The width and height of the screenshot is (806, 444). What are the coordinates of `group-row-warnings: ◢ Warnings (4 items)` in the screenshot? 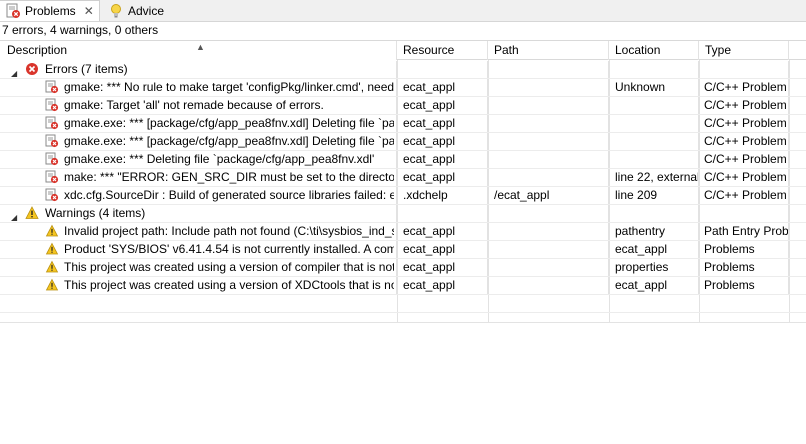 It's located at (403, 214).